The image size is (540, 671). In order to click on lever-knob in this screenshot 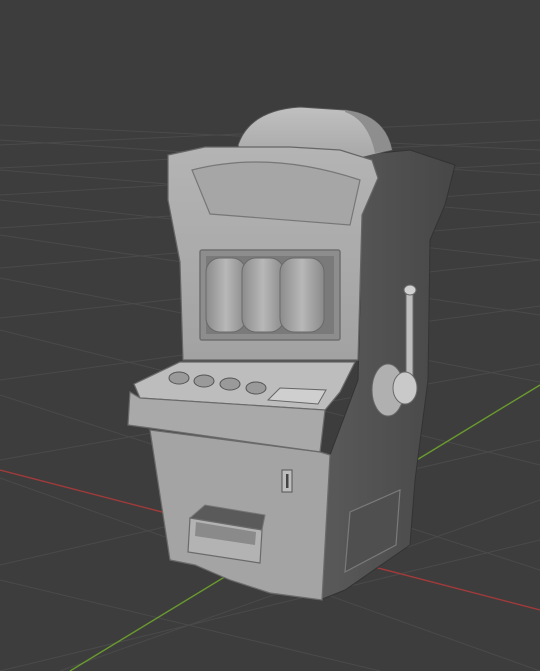, I will do `click(410, 290)`.